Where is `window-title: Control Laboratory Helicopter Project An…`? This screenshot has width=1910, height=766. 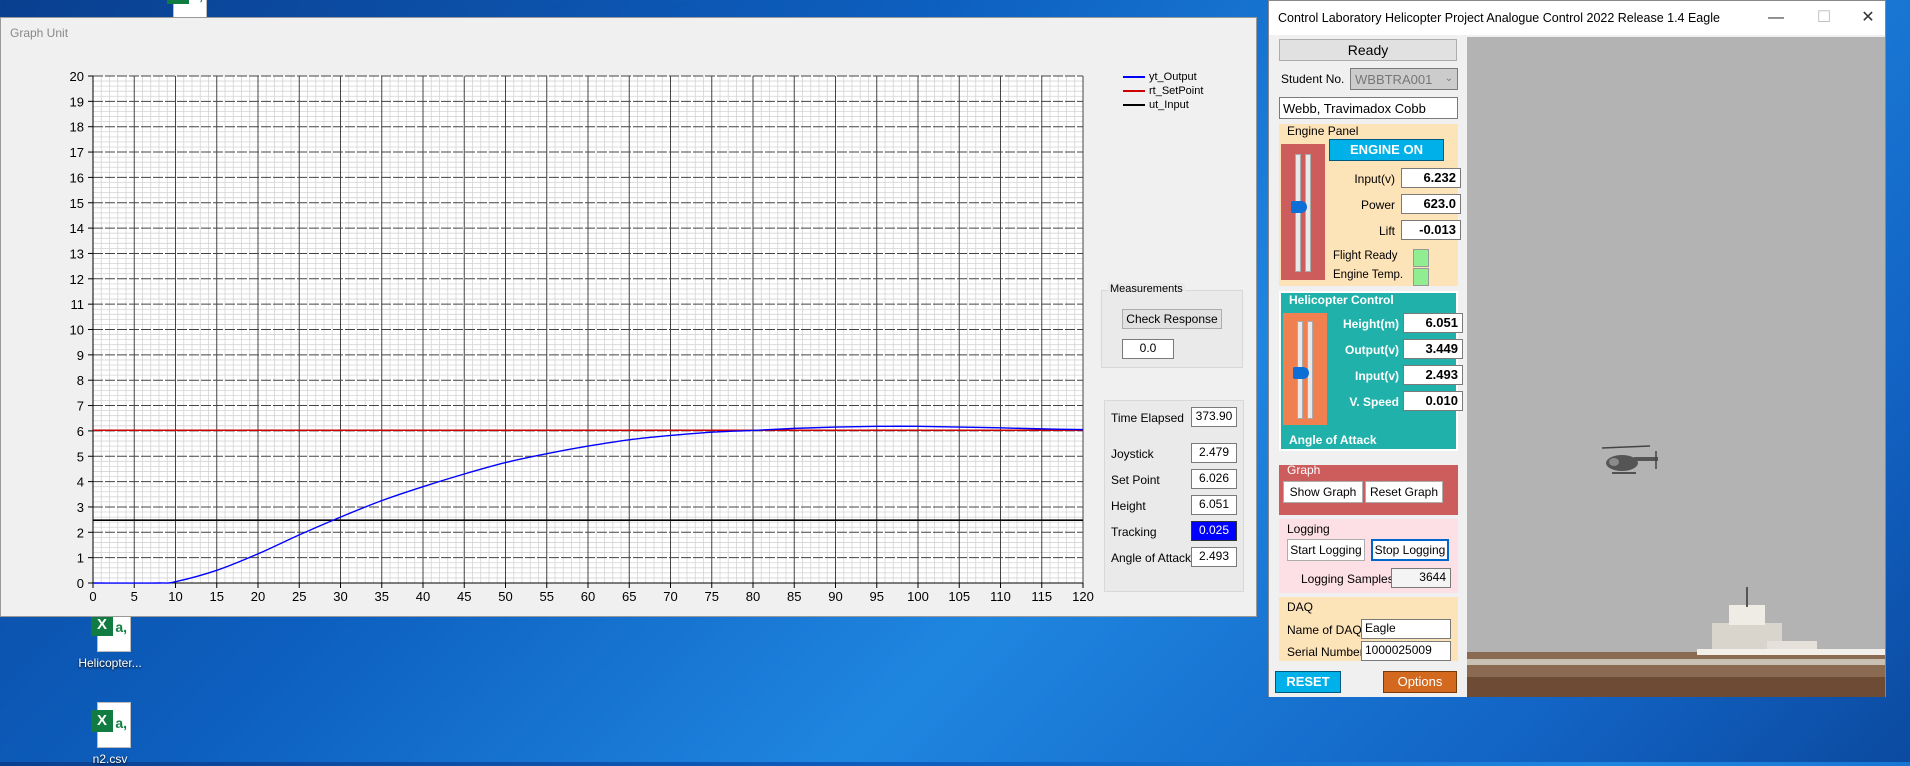 window-title: Control Laboratory Helicopter Project An… is located at coordinates (1499, 18).